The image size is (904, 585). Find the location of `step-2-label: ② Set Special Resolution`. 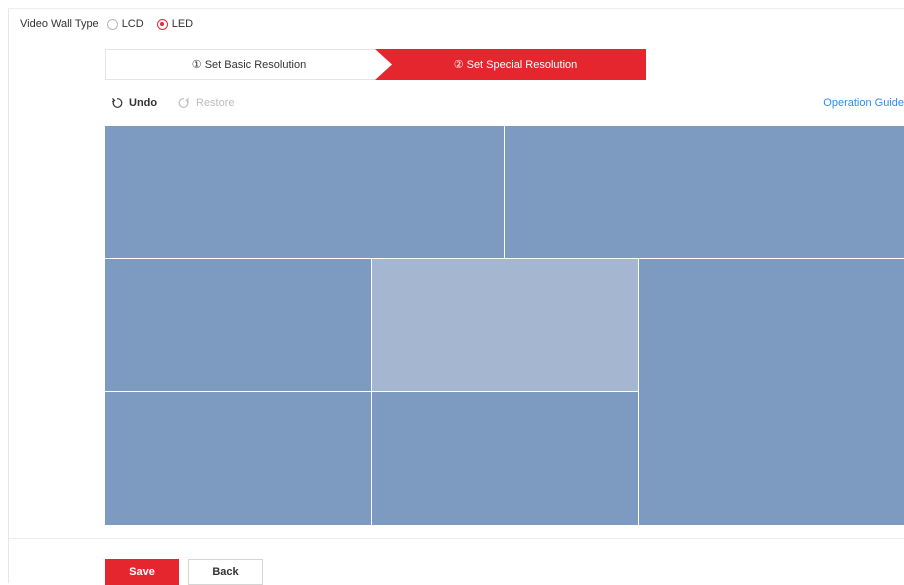

step-2-label: ② Set Special Resolution is located at coordinates (515, 65).